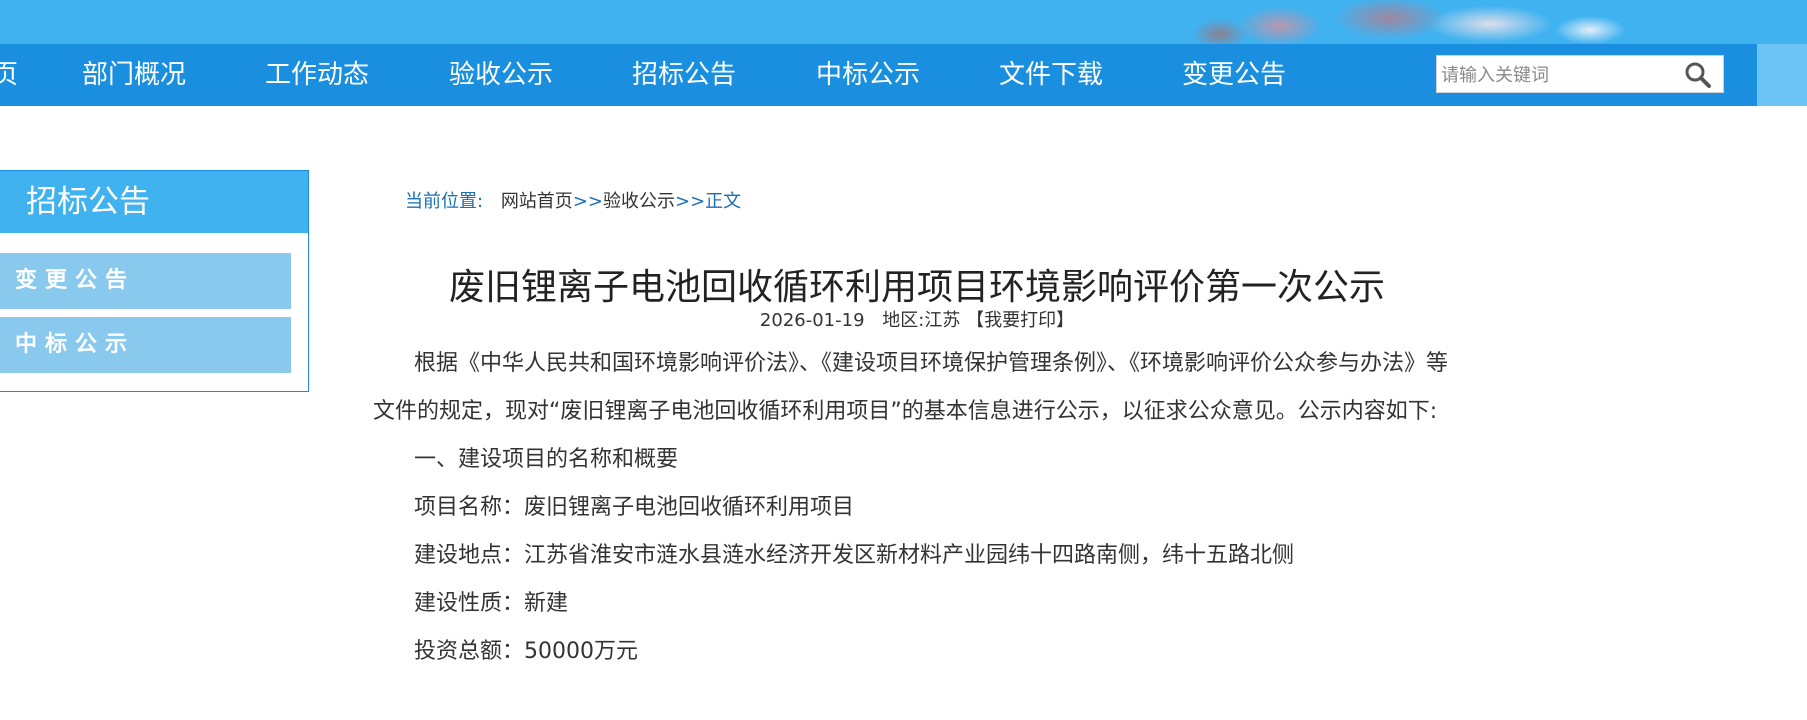 This screenshot has height=720, width=1807. Describe the element at coordinates (854, 555) in the screenshot. I see `project-location-line: 建设地点：江苏省淮安市涟水县涟水经济开发区新材料产业园纬十四路南侧，纬十五路北侧` at that location.